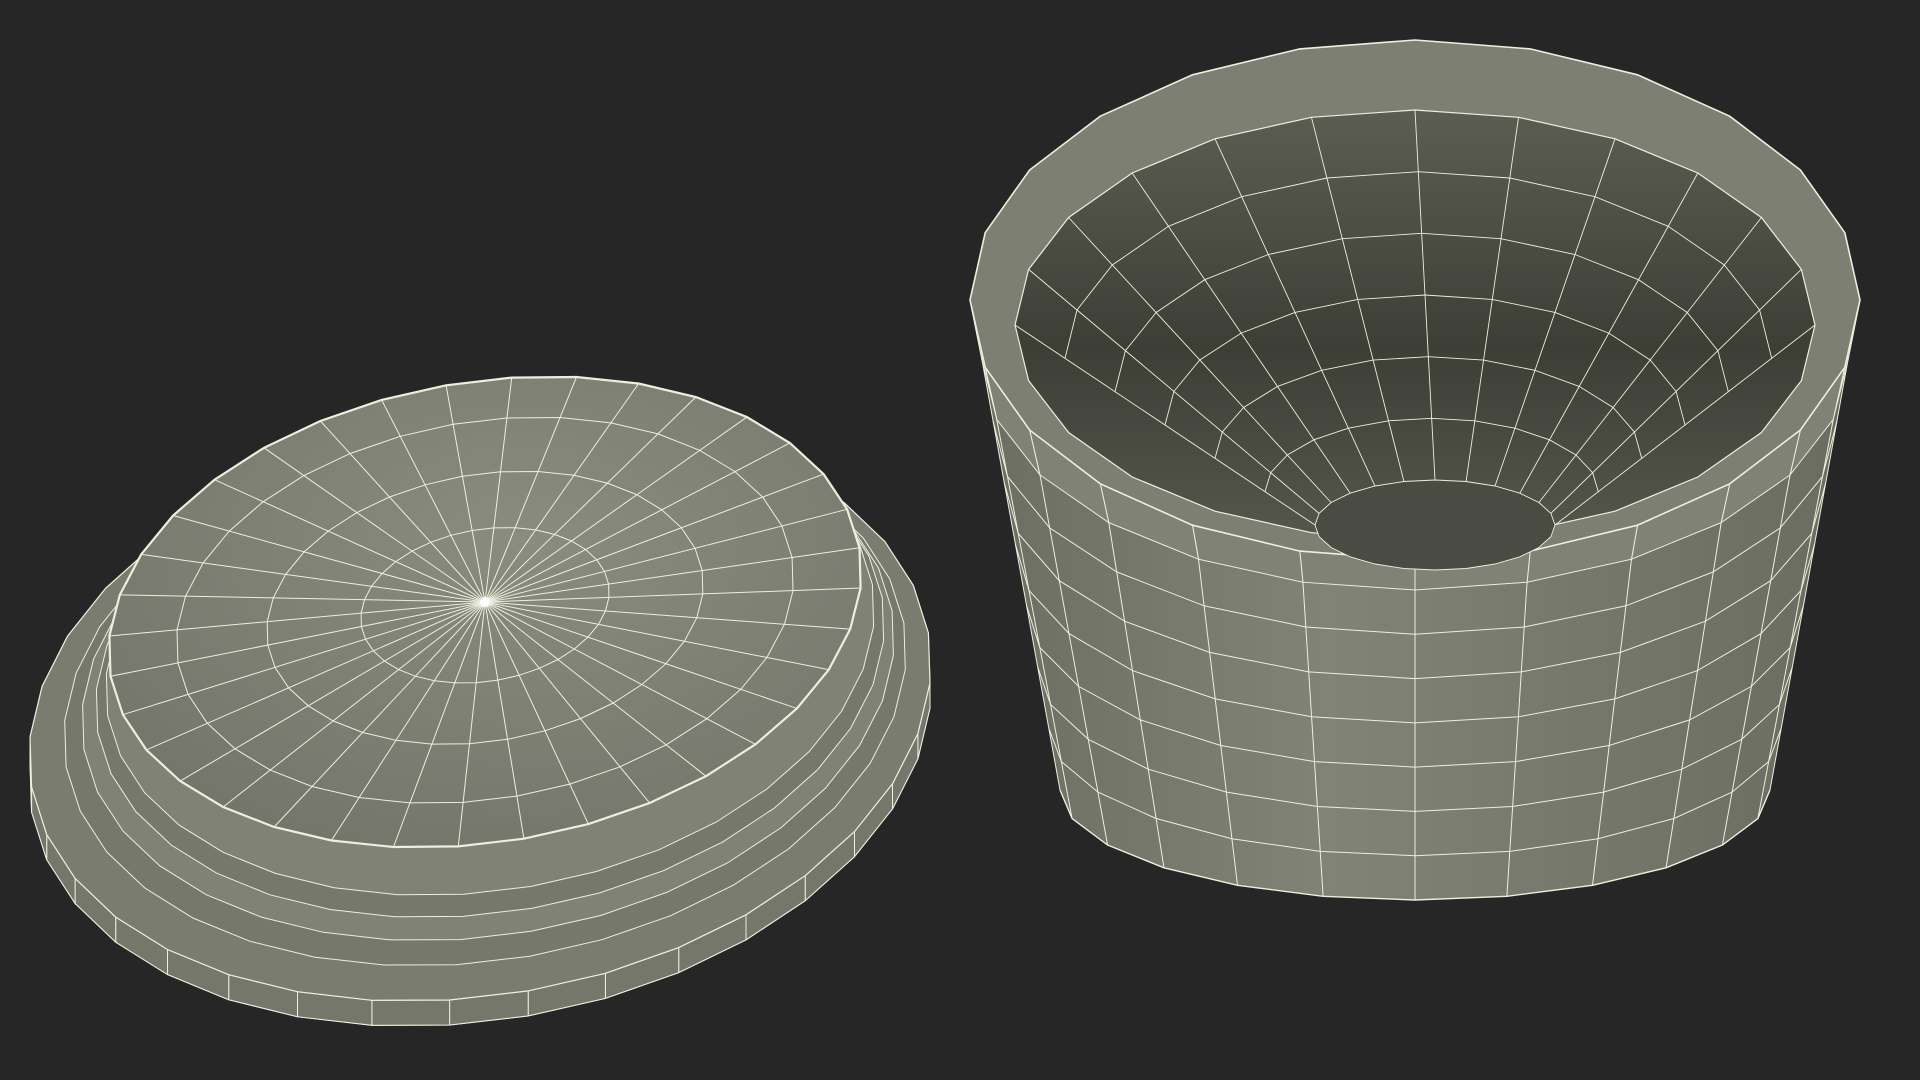 The height and width of the screenshot is (1080, 1920). Describe the element at coordinates (1435, 525) in the screenshot. I see `cup-interior-floor` at that location.